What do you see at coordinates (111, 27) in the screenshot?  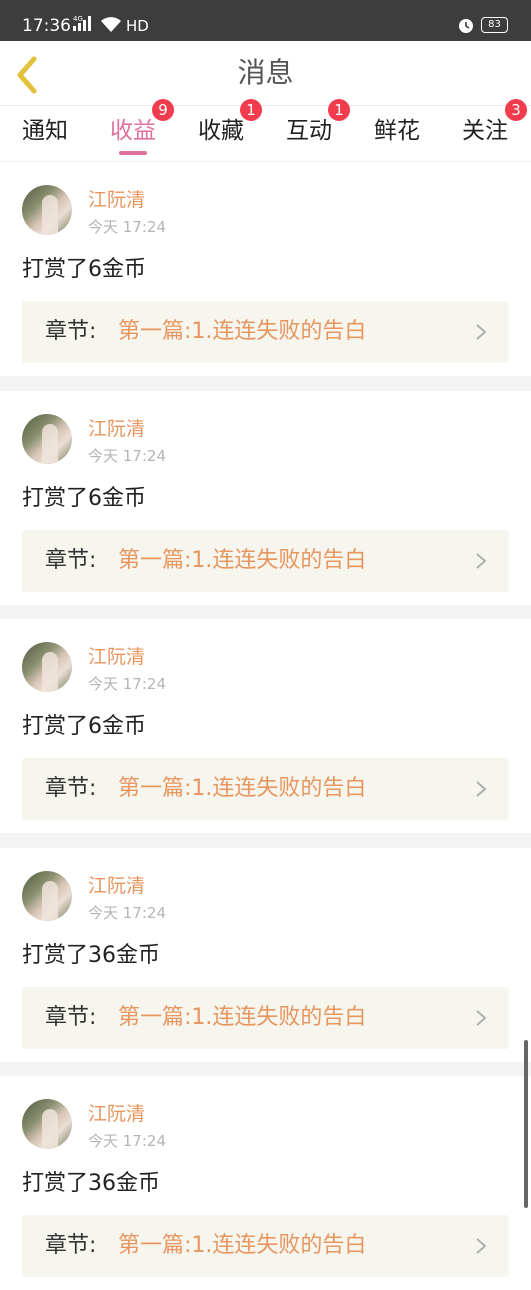 I see `wifi-icon` at bounding box center [111, 27].